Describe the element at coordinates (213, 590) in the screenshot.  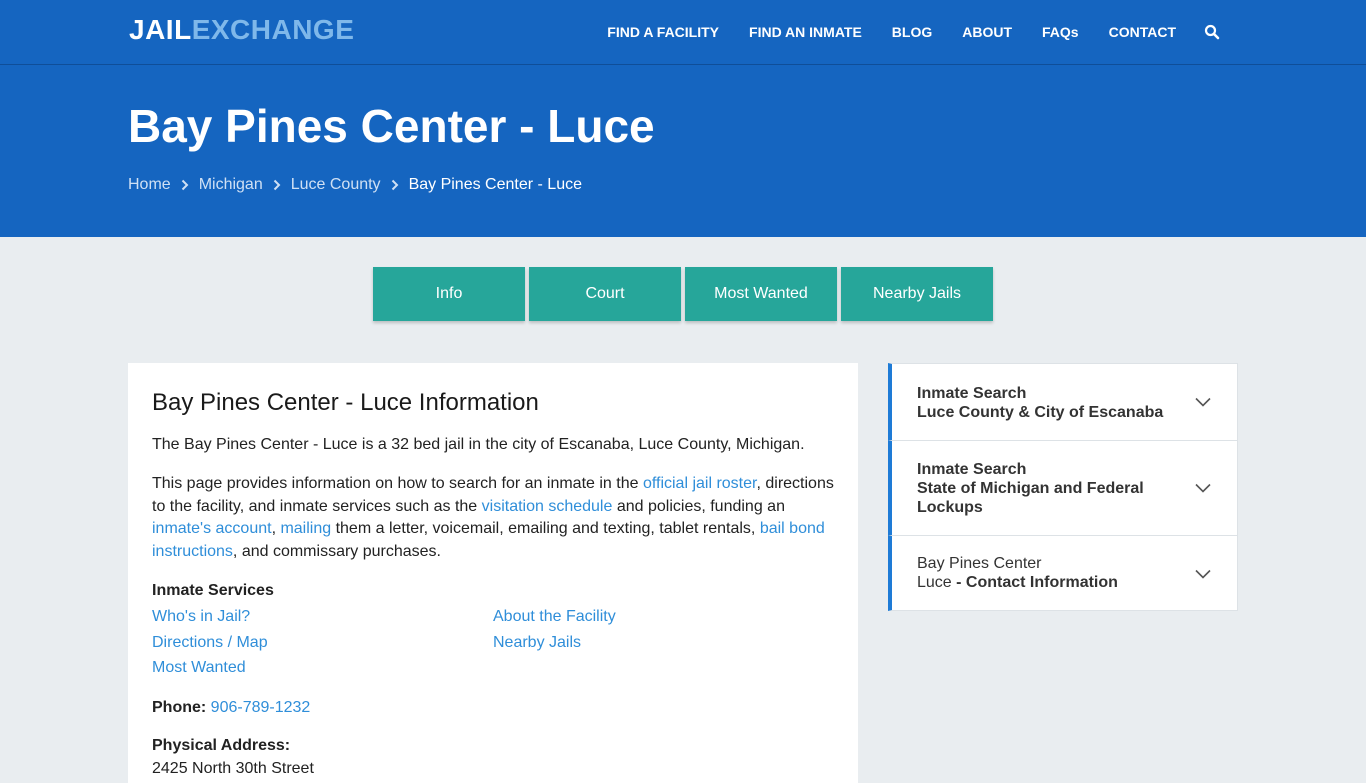
I see `inmate-services-title: Inmate Services` at that location.